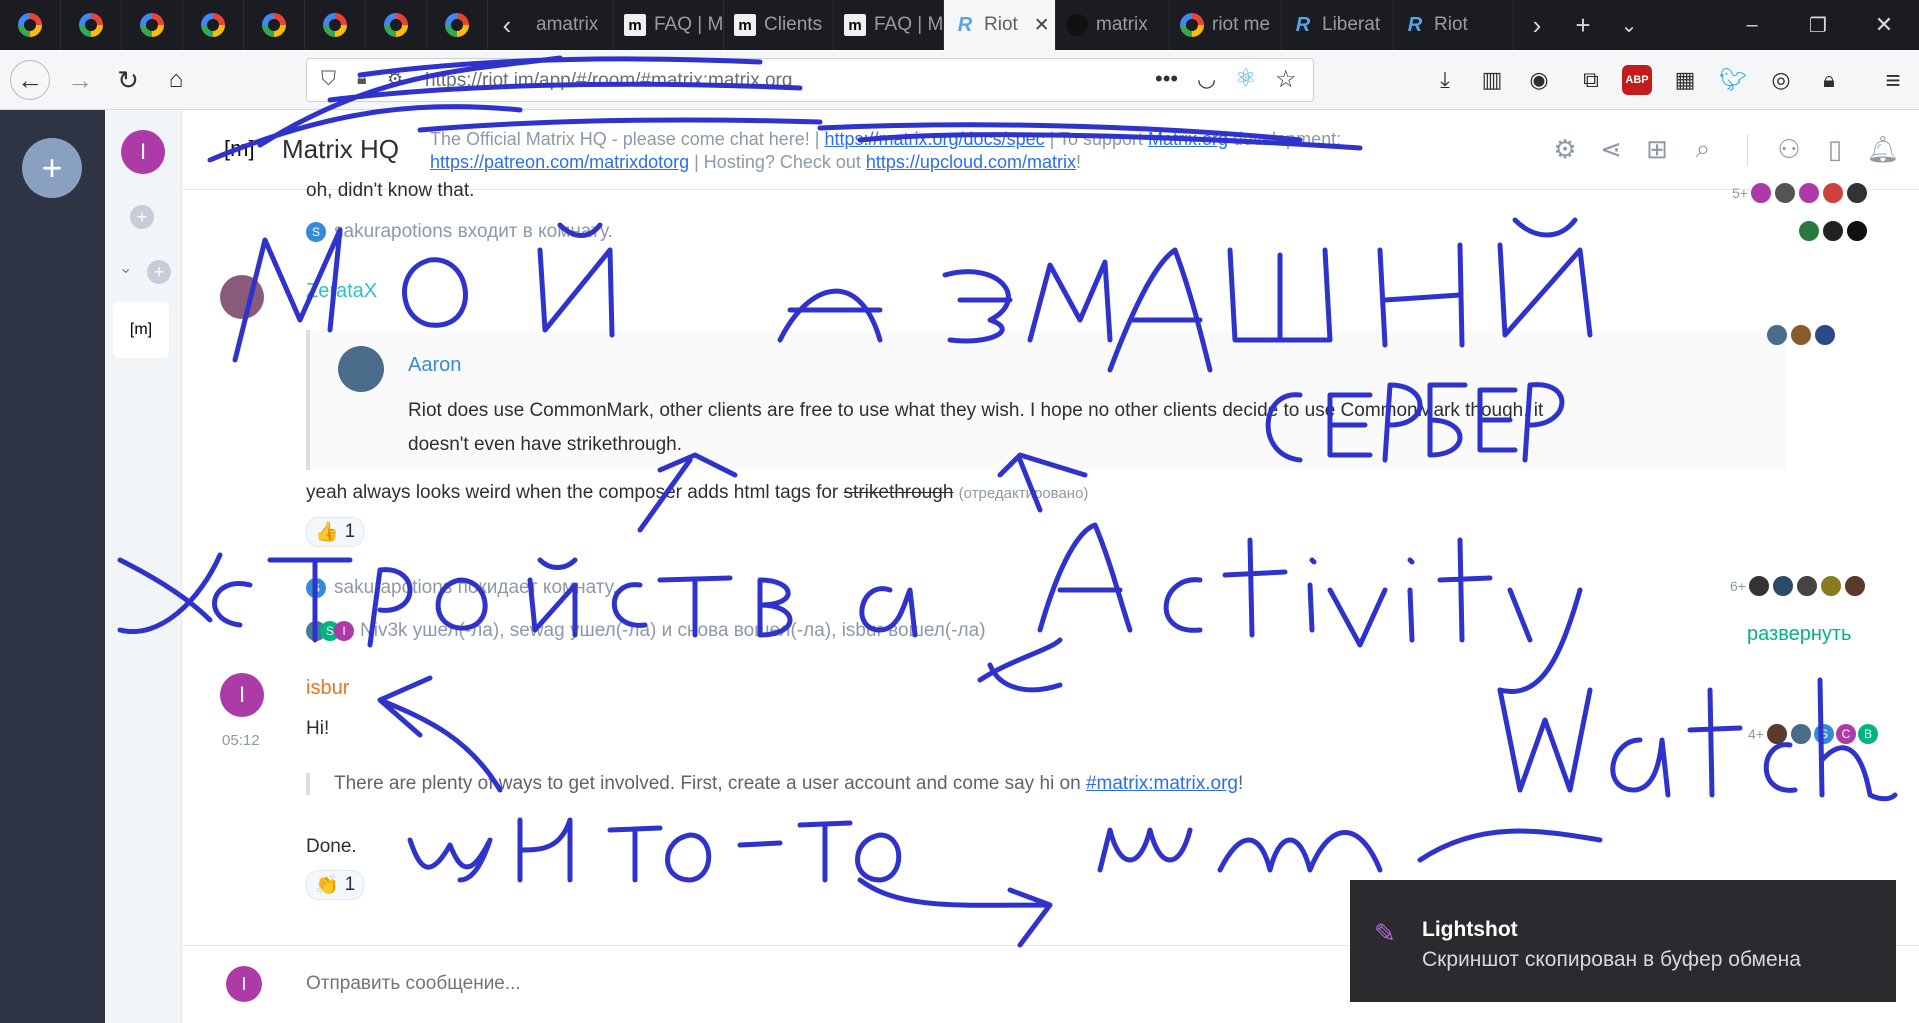 This screenshot has width=1919, height=1023. Describe the element at coordinates (1637, 80) in the screenshot. I see `adblock-icon: ABP` at that location.